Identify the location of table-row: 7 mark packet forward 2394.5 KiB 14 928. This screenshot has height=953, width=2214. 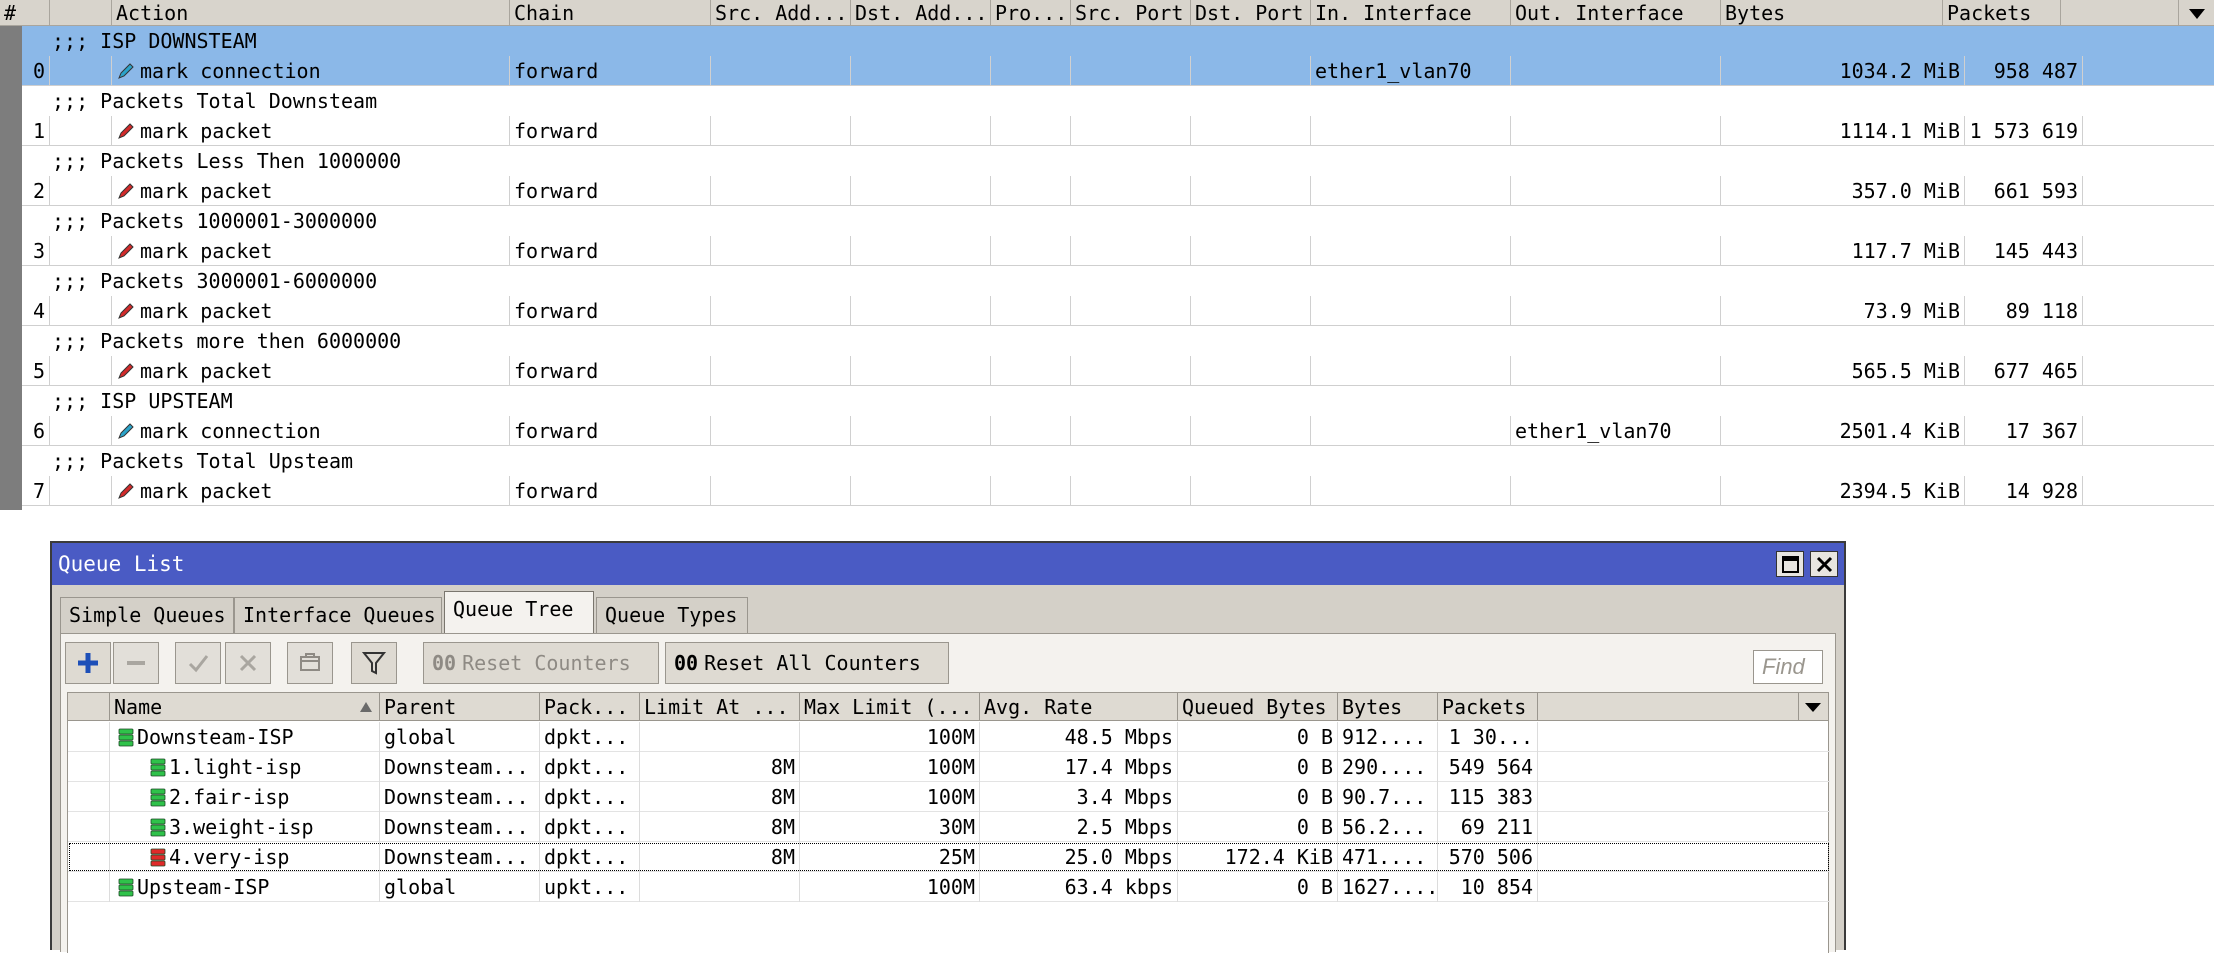
(1118, 491).